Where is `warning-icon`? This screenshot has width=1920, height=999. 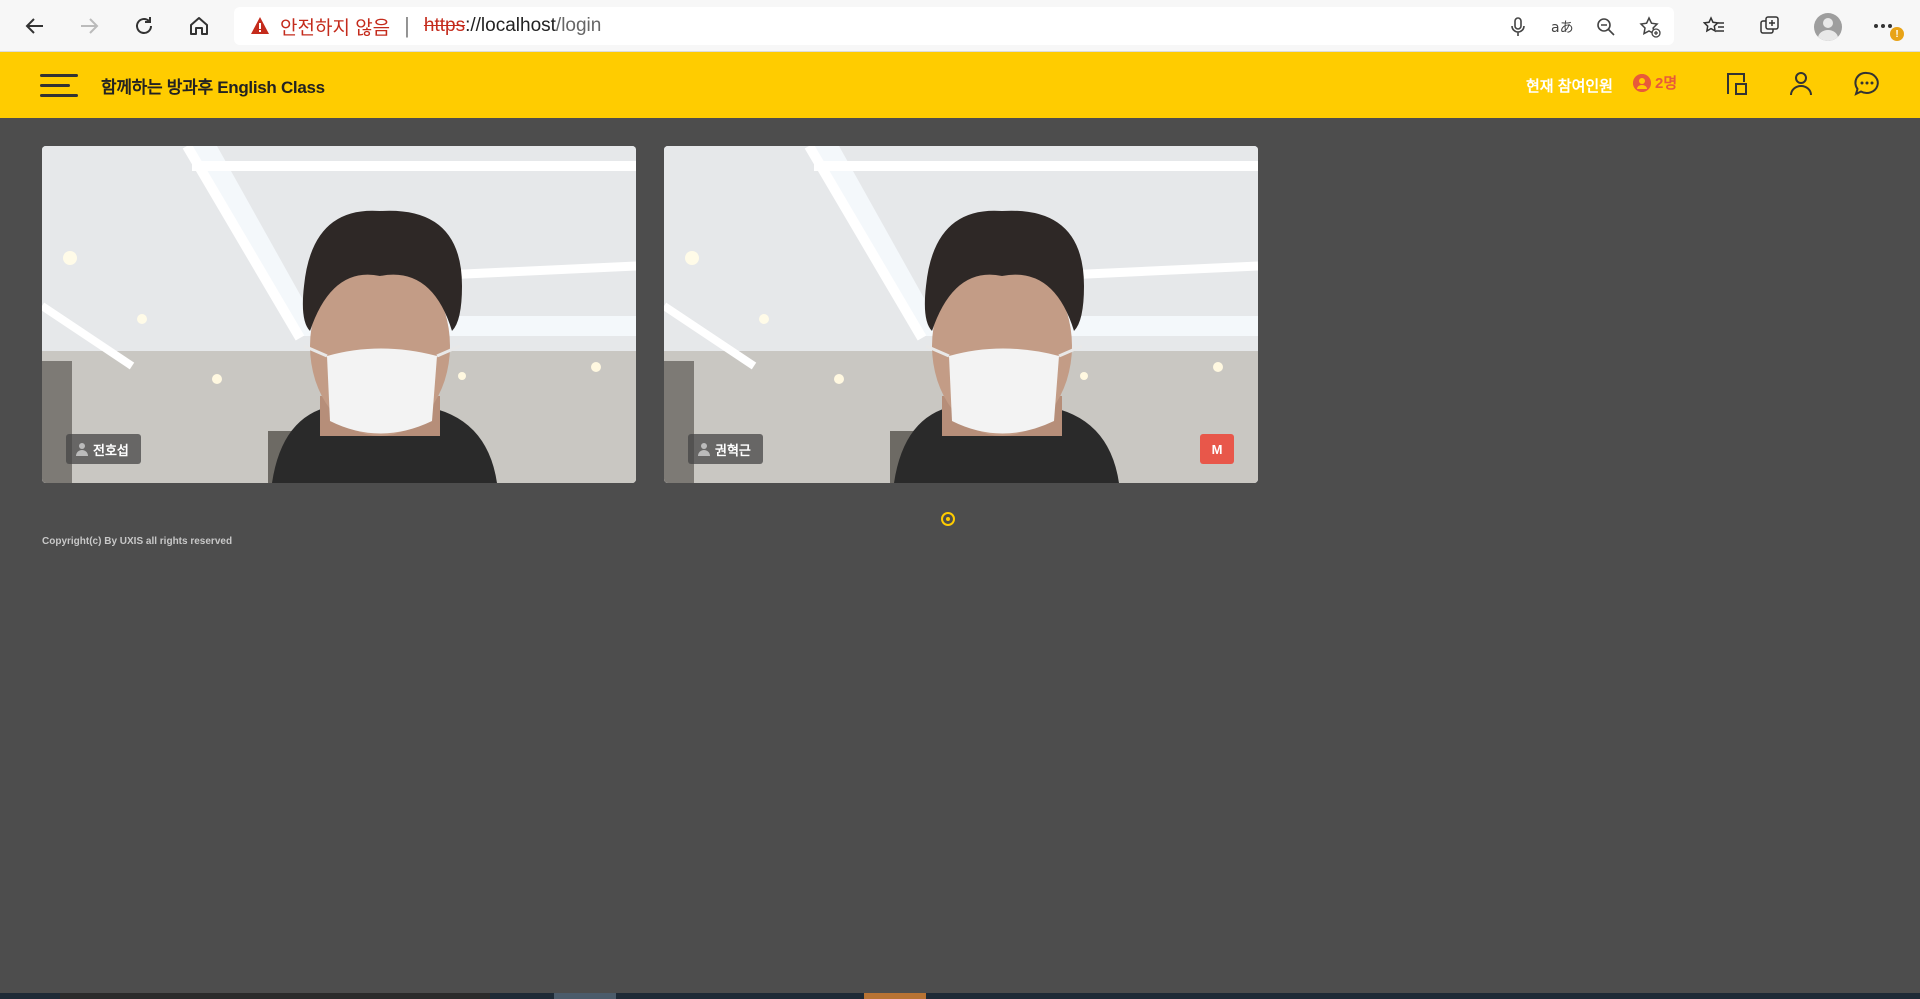
warning-icon is located at coordinates (260, 25).